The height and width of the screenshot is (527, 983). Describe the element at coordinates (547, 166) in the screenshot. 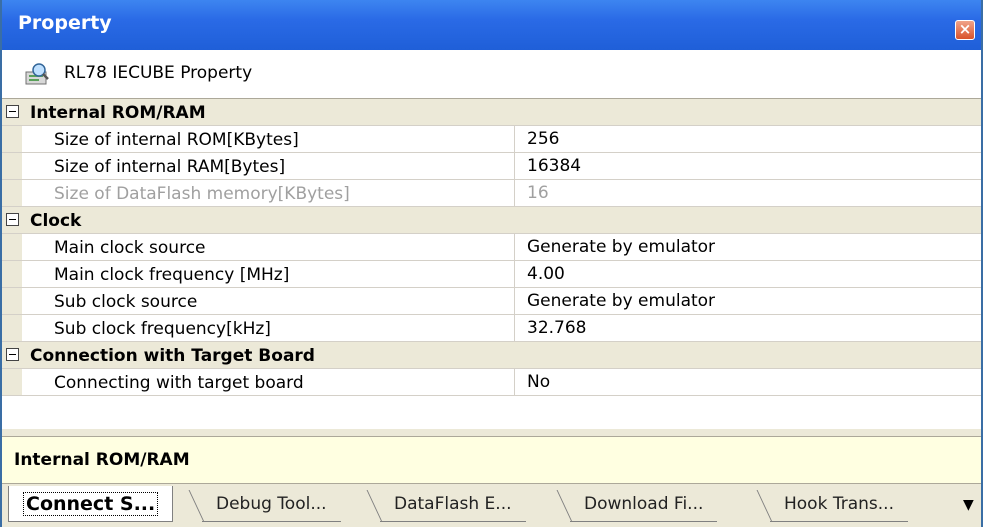

I see `property-value: 16384` at that location.